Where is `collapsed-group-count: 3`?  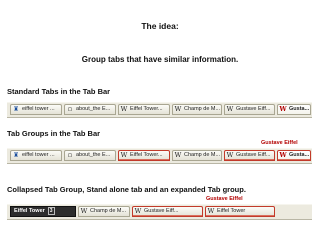 collapsed-group-count: 3 is located at coordinates (51, 211).